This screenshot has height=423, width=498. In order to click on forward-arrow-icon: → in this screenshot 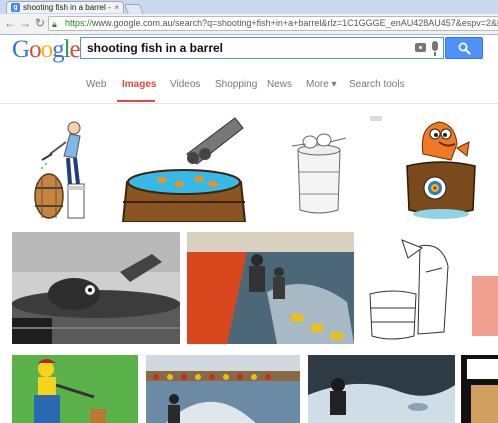, I will do `click(25, 23)`.